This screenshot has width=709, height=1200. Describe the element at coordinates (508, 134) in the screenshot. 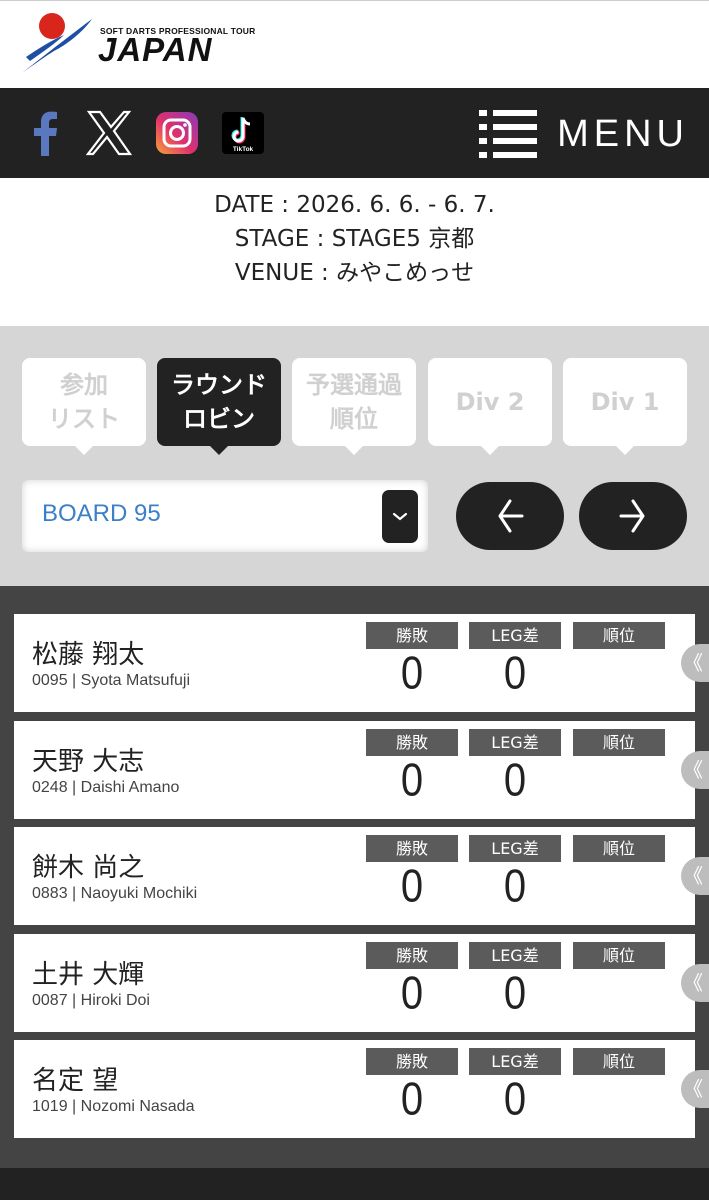

I see `hamburger-icon` at that location.